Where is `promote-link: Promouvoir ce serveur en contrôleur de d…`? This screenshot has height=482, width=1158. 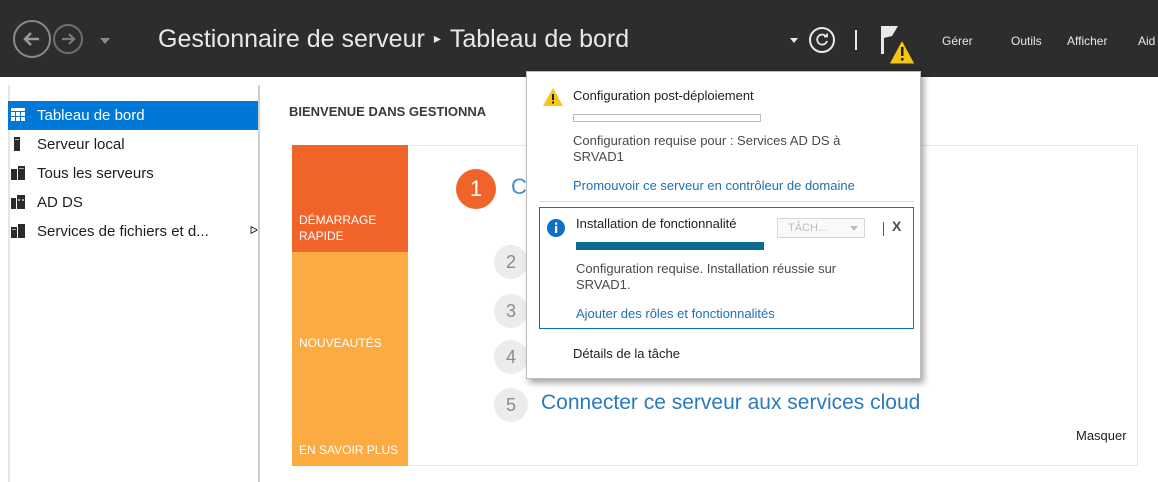
promote-link: Promouvoir ce serveur en contrôleur de d… is located at coordinates (714, 185).